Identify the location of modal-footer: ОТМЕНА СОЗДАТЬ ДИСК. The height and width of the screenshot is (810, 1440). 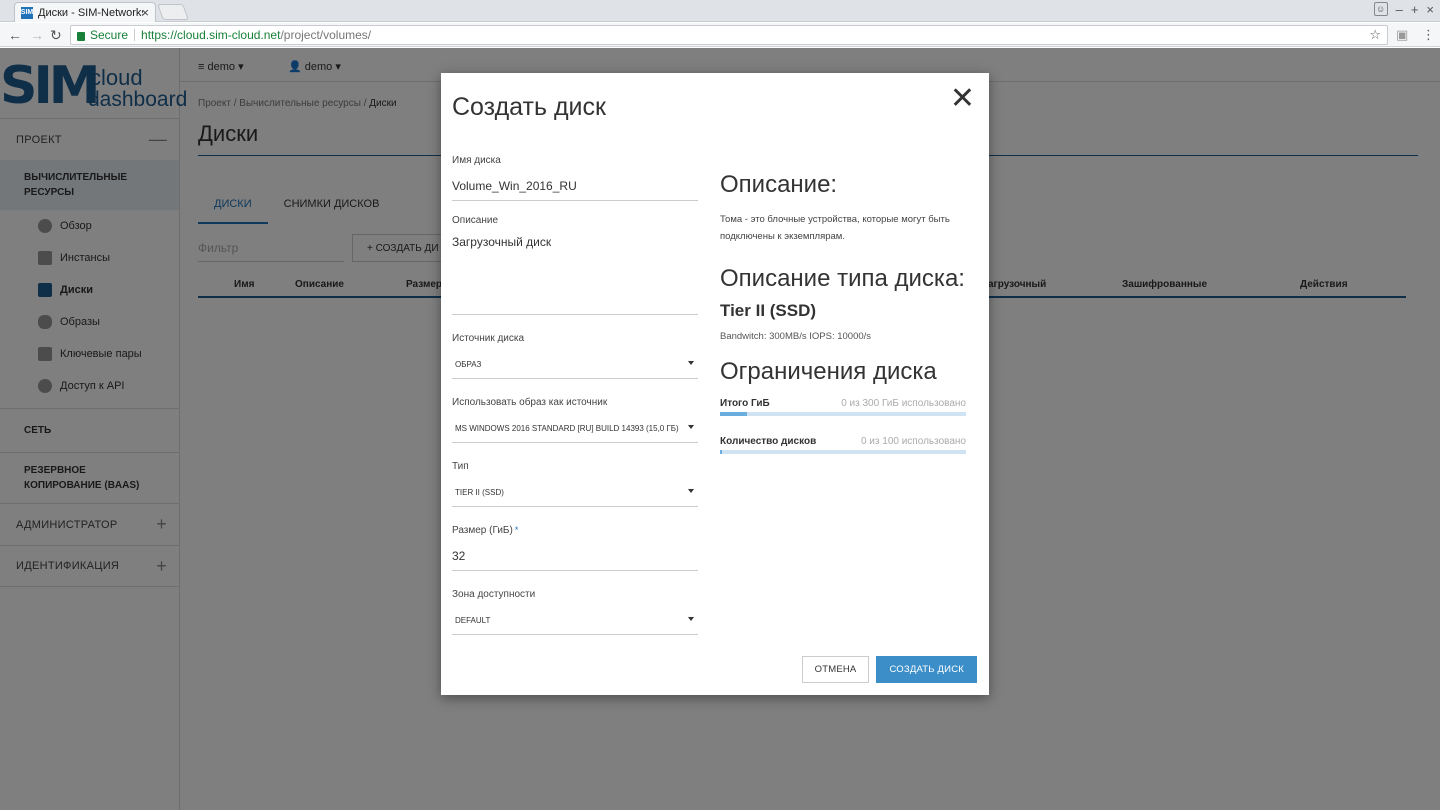
(889, 669).